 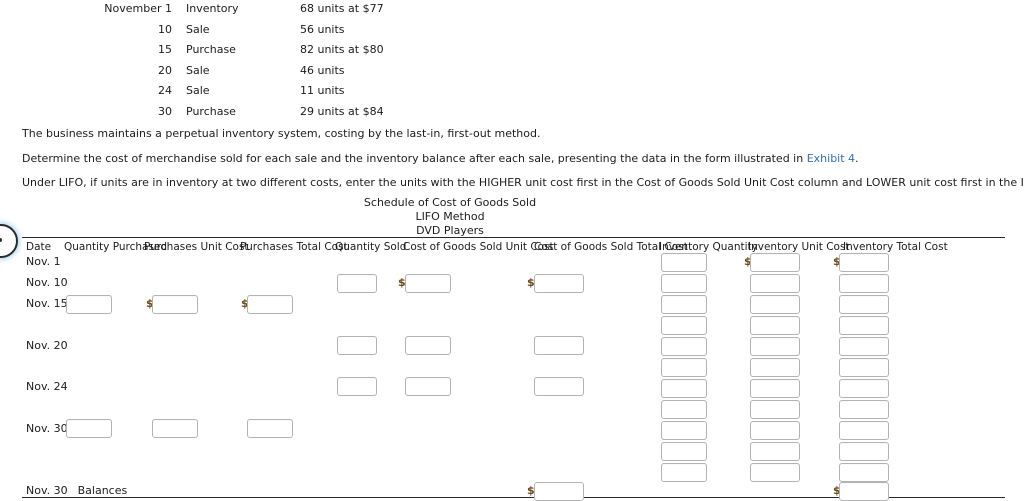 I want to click on transaction-date: 30, so click(x=165, y=111).